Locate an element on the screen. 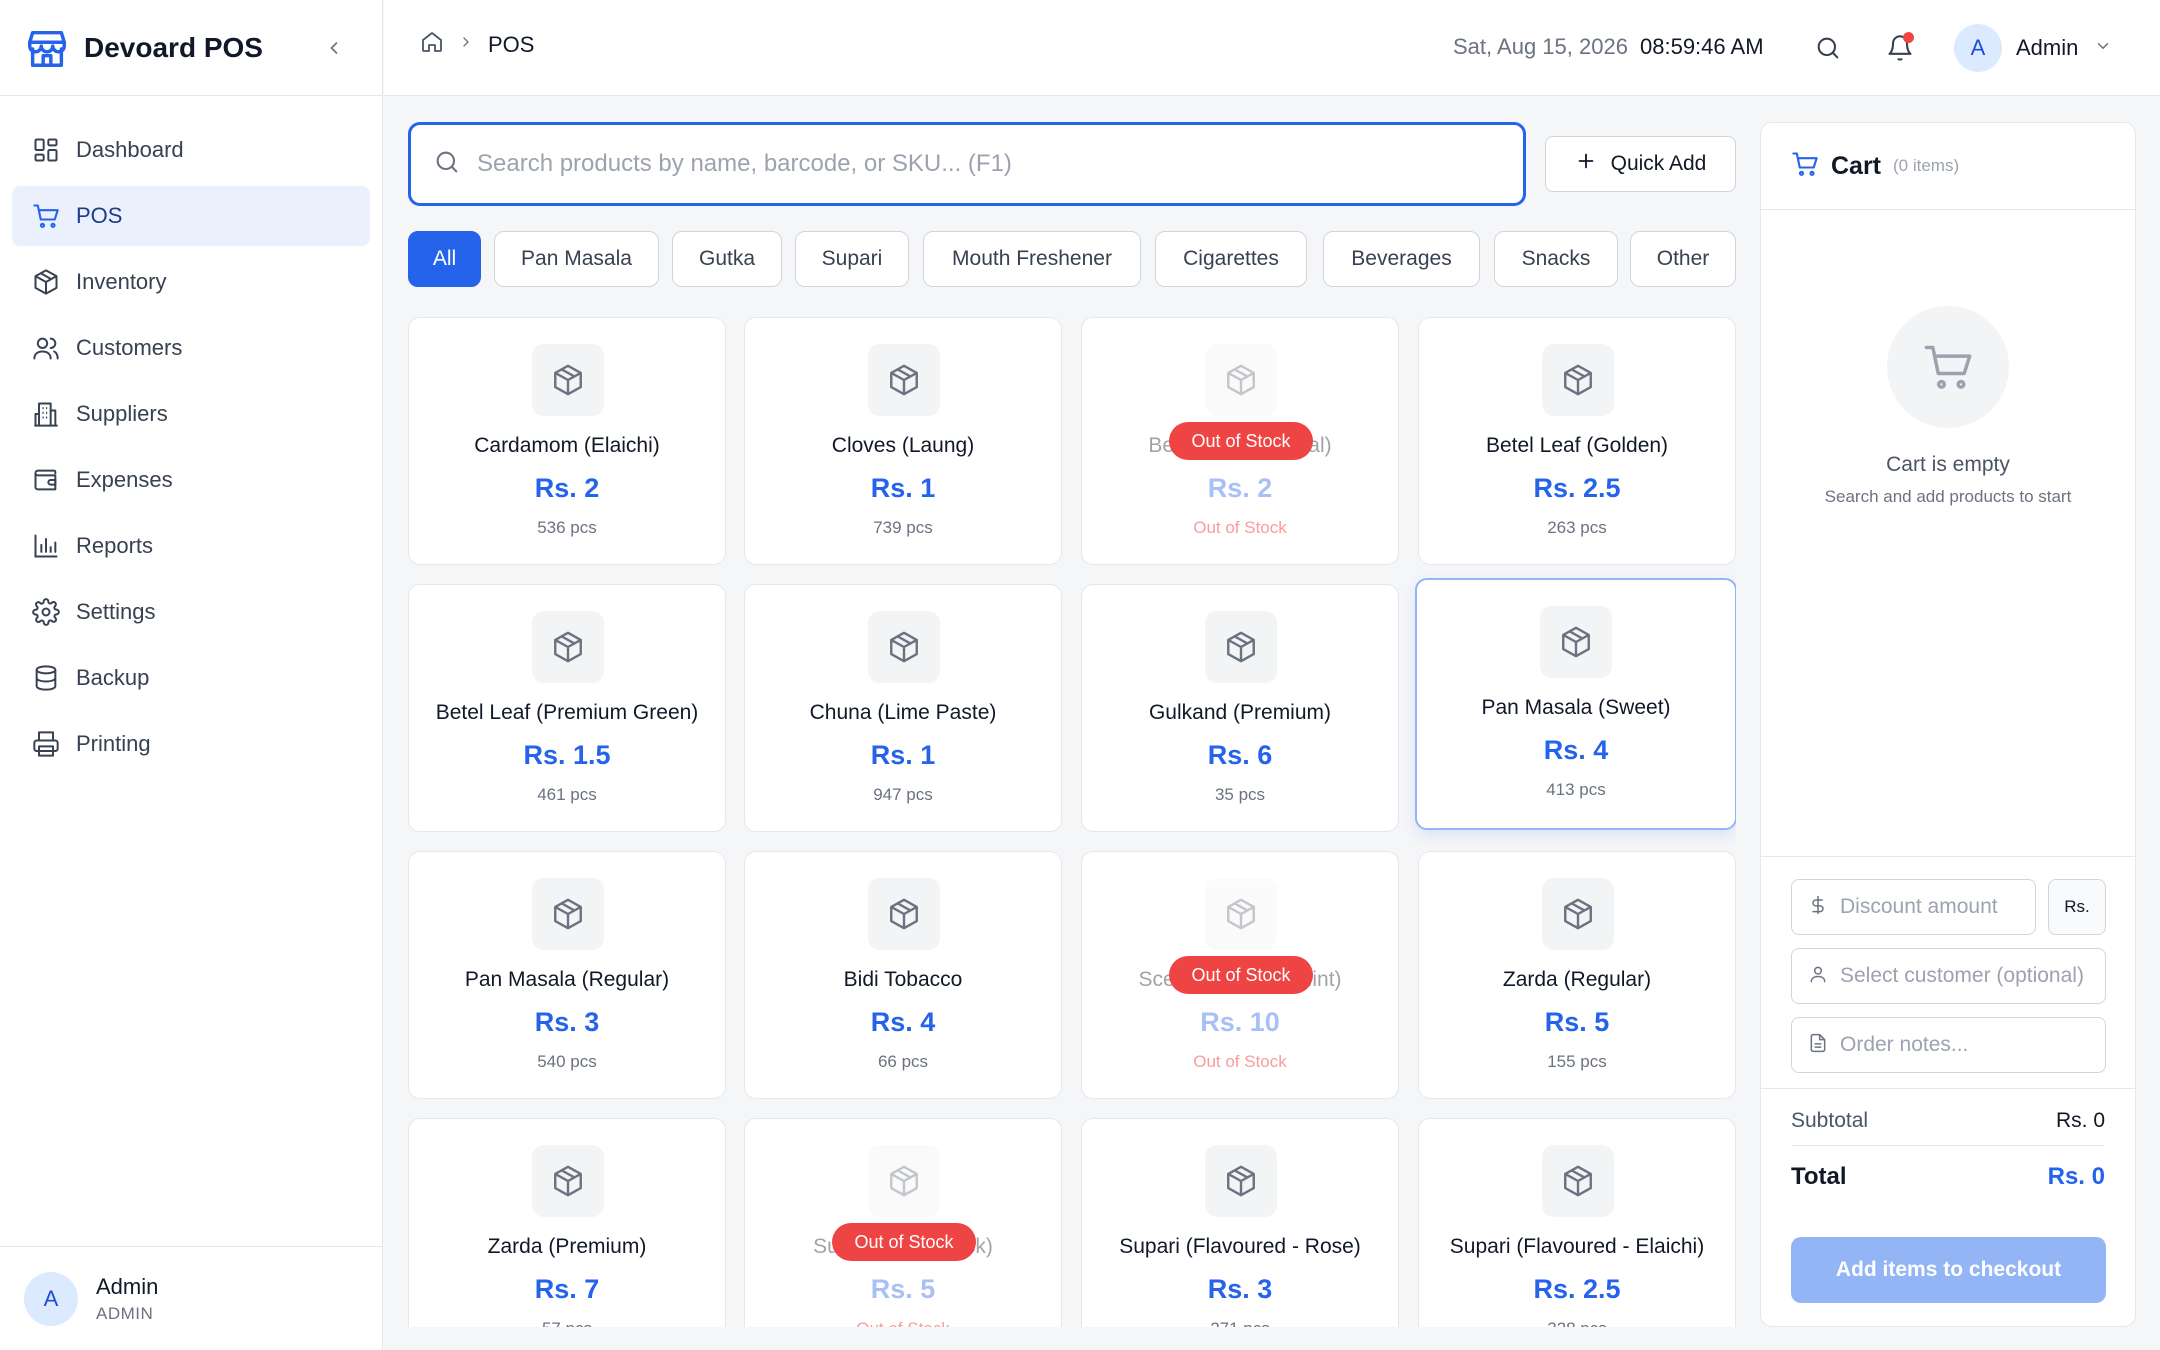 The image size is (2160, 1350). product-card: Cloves (Laung) Rs. 1 739 pcs is located at coordinates (903, 441).